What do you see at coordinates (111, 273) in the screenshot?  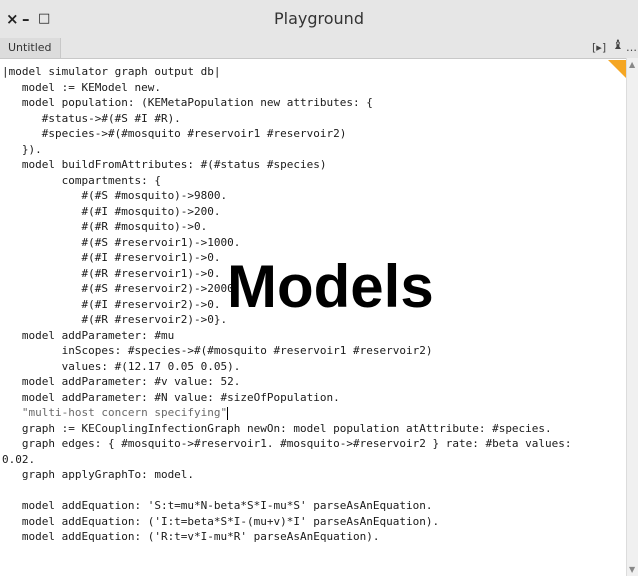 I see `code-line: #(#R #reservoir1)->0.` at bounding box center [111, 273].